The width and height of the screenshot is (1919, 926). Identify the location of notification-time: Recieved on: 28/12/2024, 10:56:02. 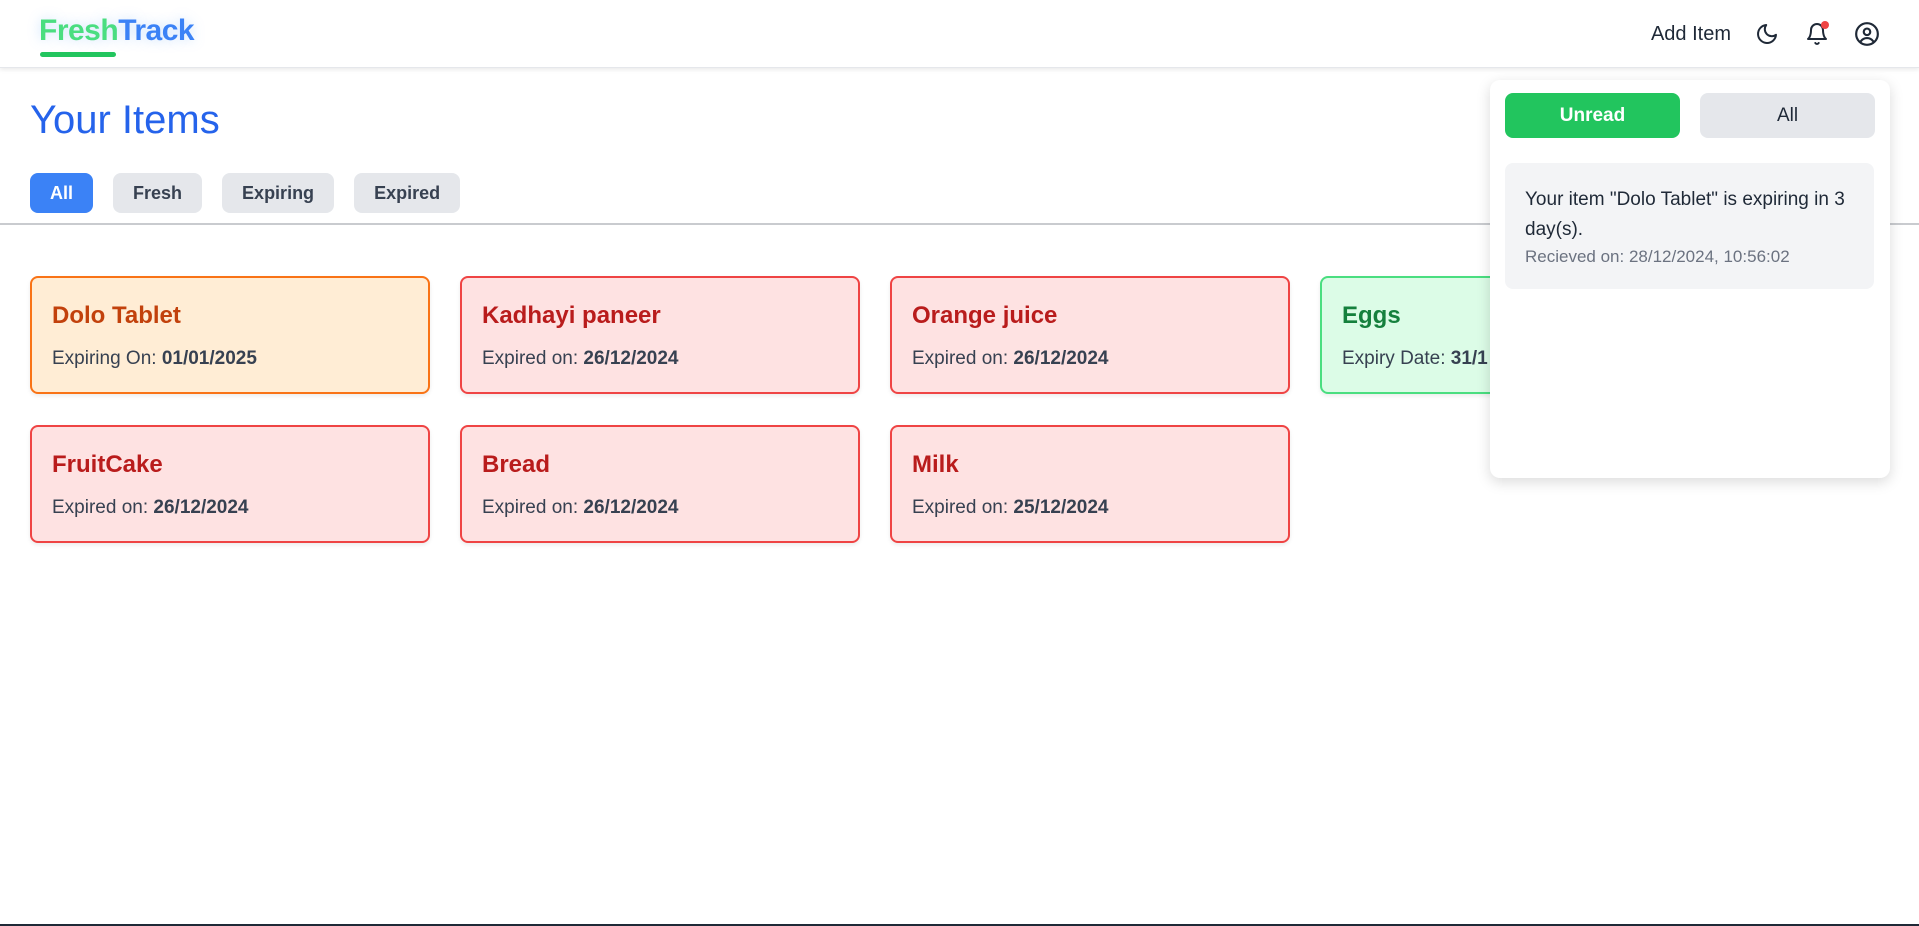
(1657, 256).